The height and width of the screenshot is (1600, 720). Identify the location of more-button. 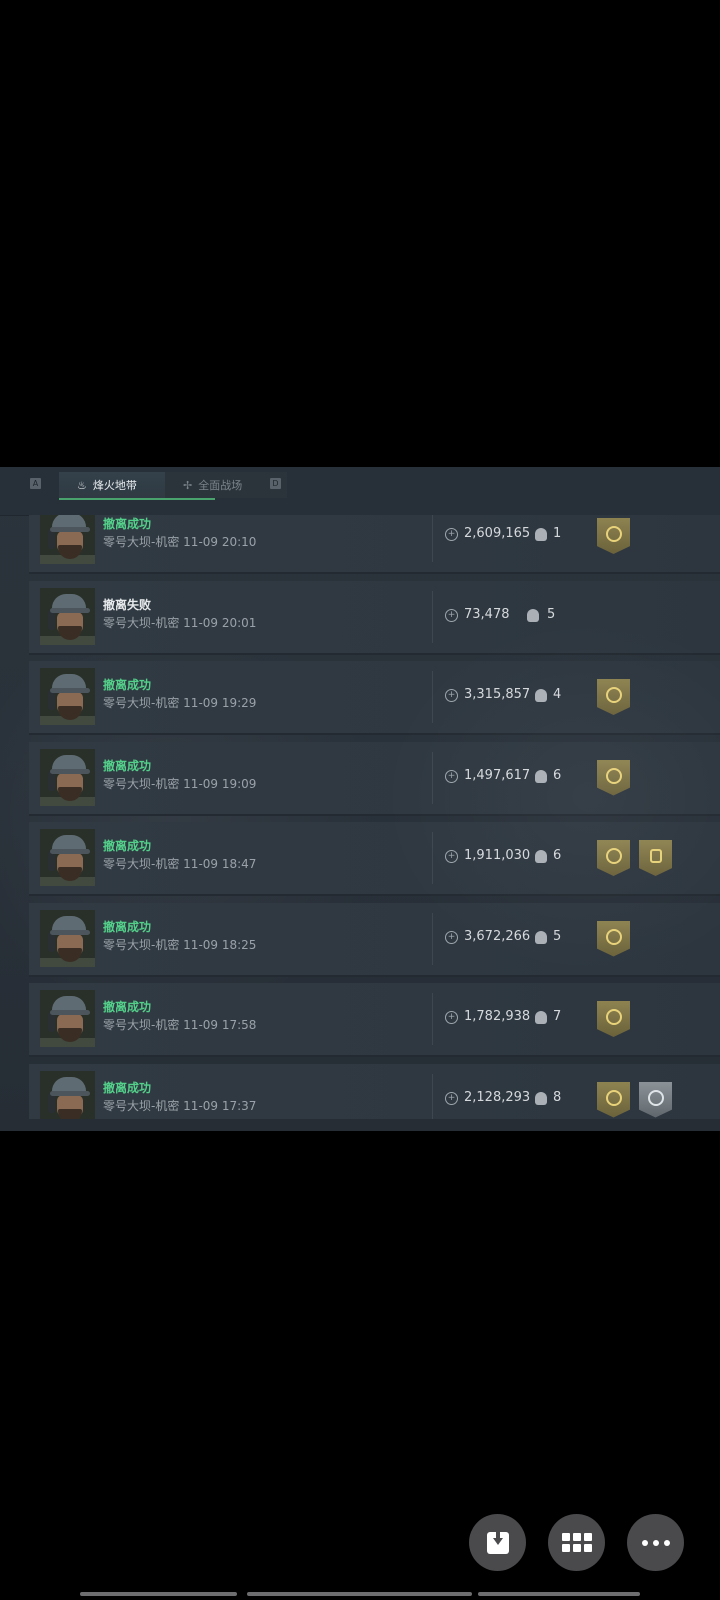
(655, 1542).